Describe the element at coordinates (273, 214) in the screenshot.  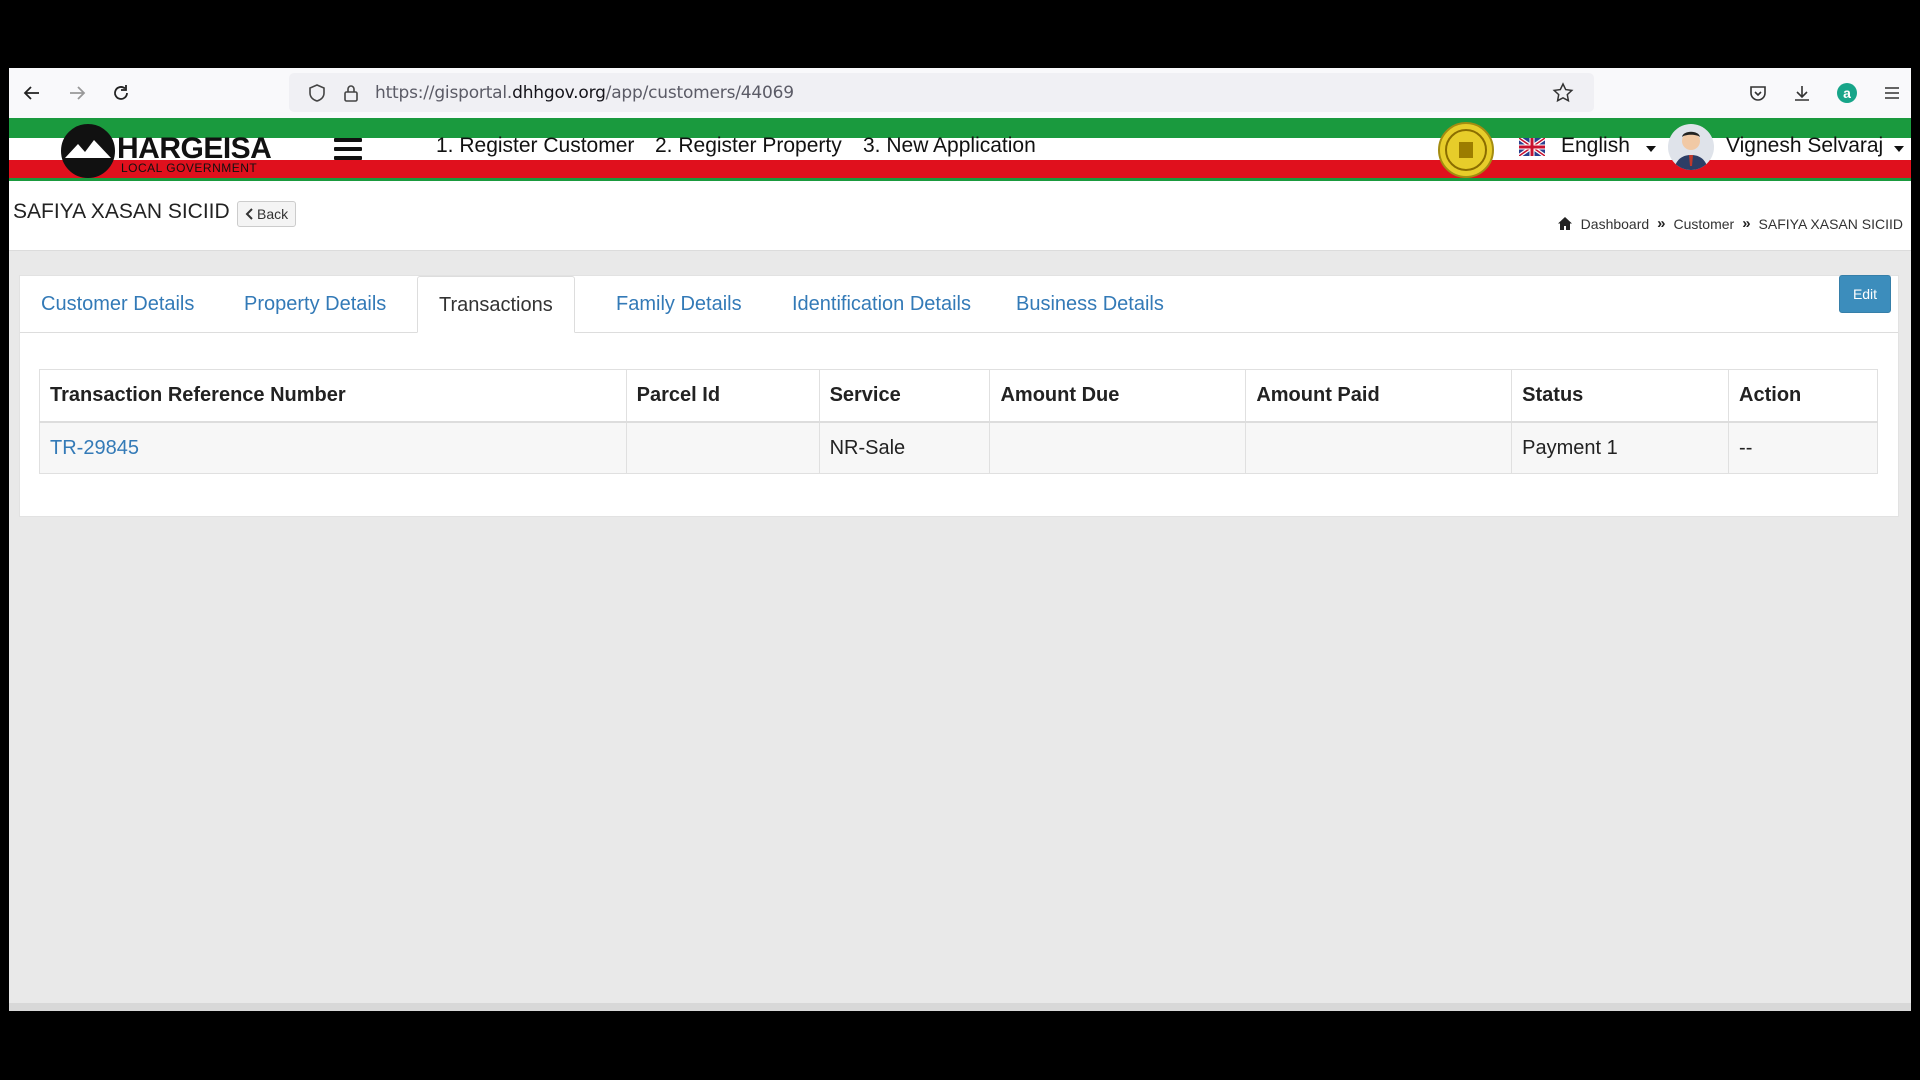
I see `back-button-label: Back` at that location.